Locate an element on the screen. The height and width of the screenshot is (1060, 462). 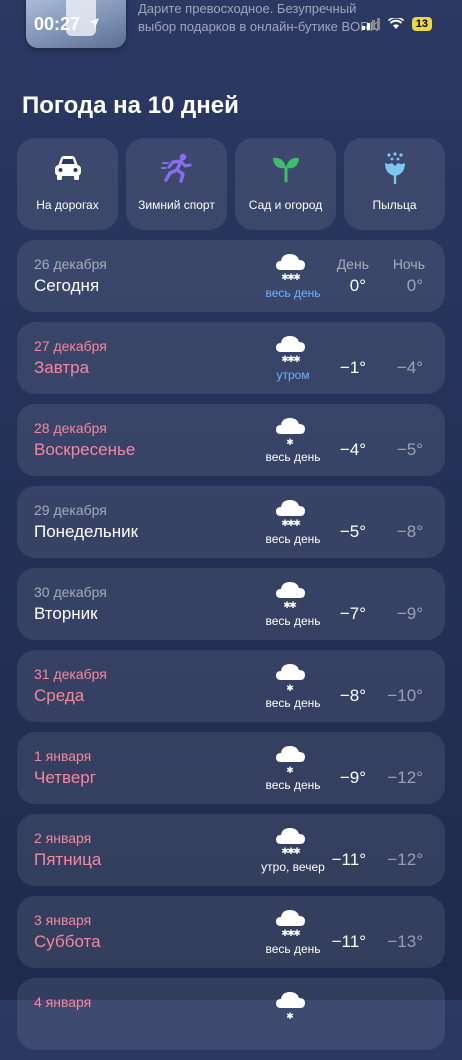
day-name: Понедельник is located at coordinates (86, 531).